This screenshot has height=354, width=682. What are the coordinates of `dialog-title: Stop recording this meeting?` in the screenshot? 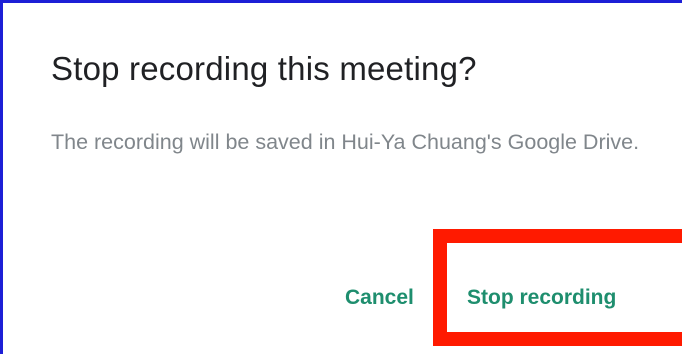 It's located at (264, 68).